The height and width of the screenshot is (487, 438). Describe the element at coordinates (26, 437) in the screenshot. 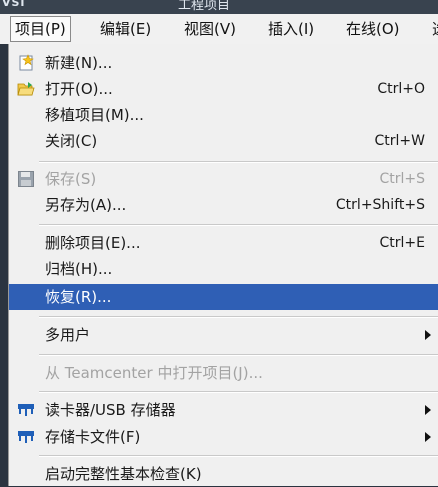

I see `memory-card-icon` at that location.